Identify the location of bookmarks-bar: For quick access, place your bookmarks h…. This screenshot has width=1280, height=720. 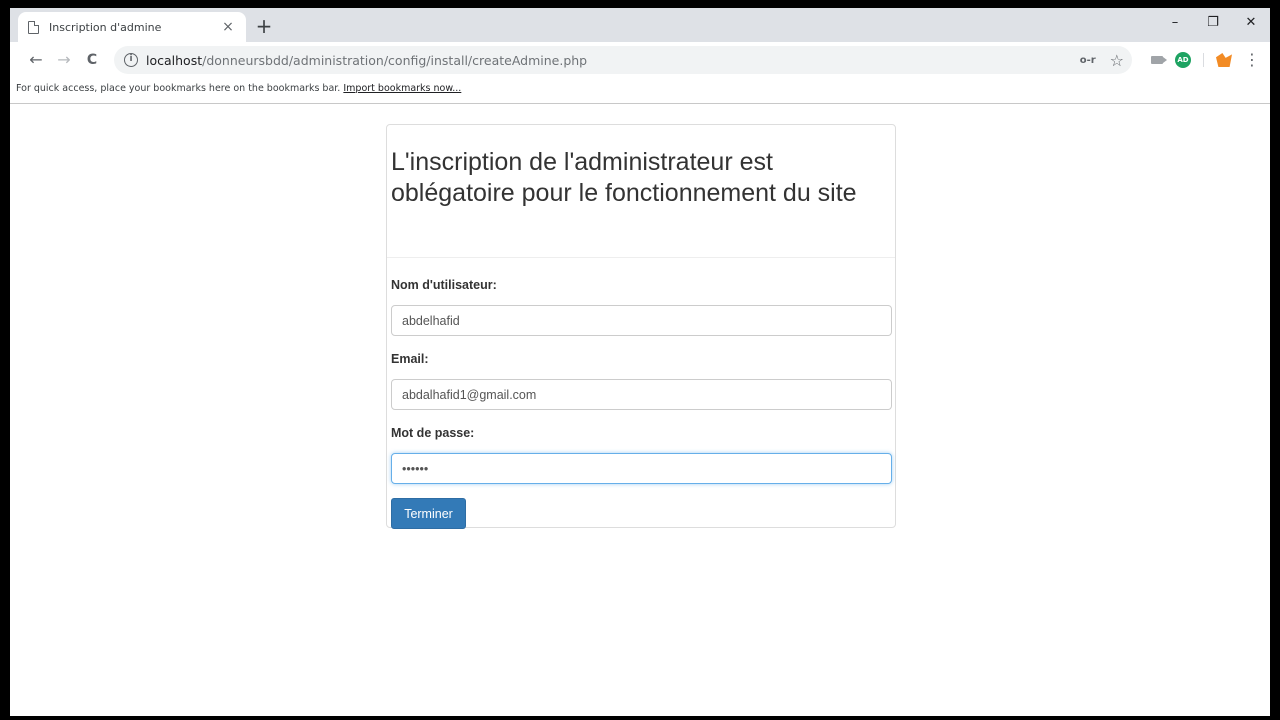
(640, 91).